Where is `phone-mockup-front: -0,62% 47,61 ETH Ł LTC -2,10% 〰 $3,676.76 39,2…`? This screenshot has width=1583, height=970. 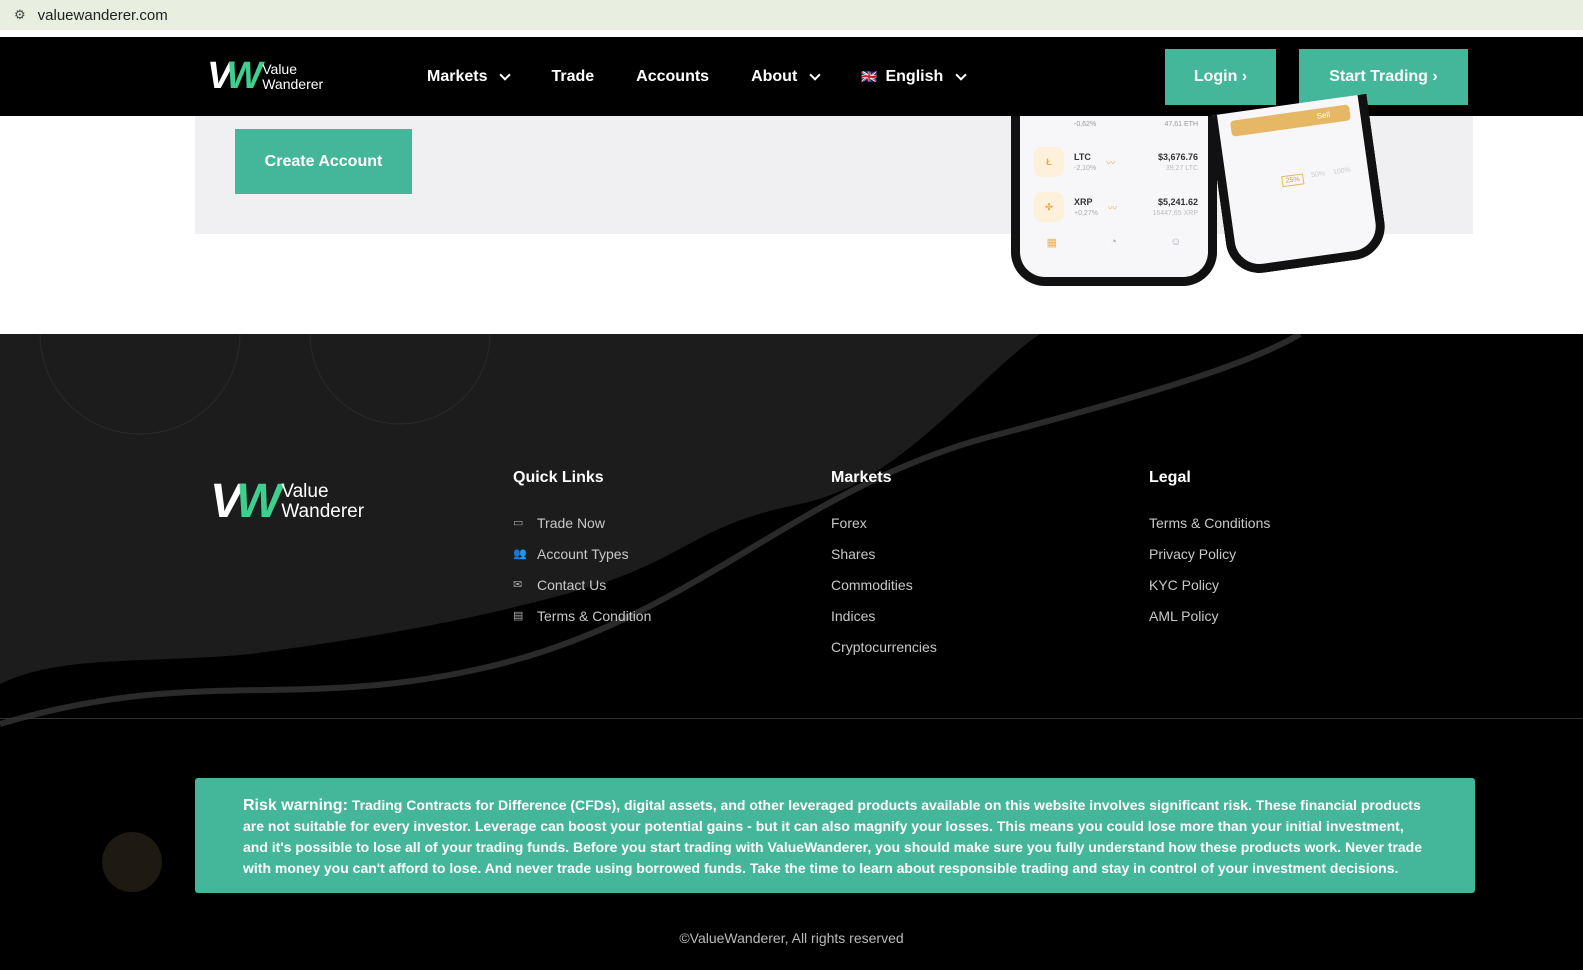 phone-mockup-front: -0,62% 47,61 ETH Ł LTC -2,10% 〰 $3,676.76 39,2… is located at coordinates (1114, 201).